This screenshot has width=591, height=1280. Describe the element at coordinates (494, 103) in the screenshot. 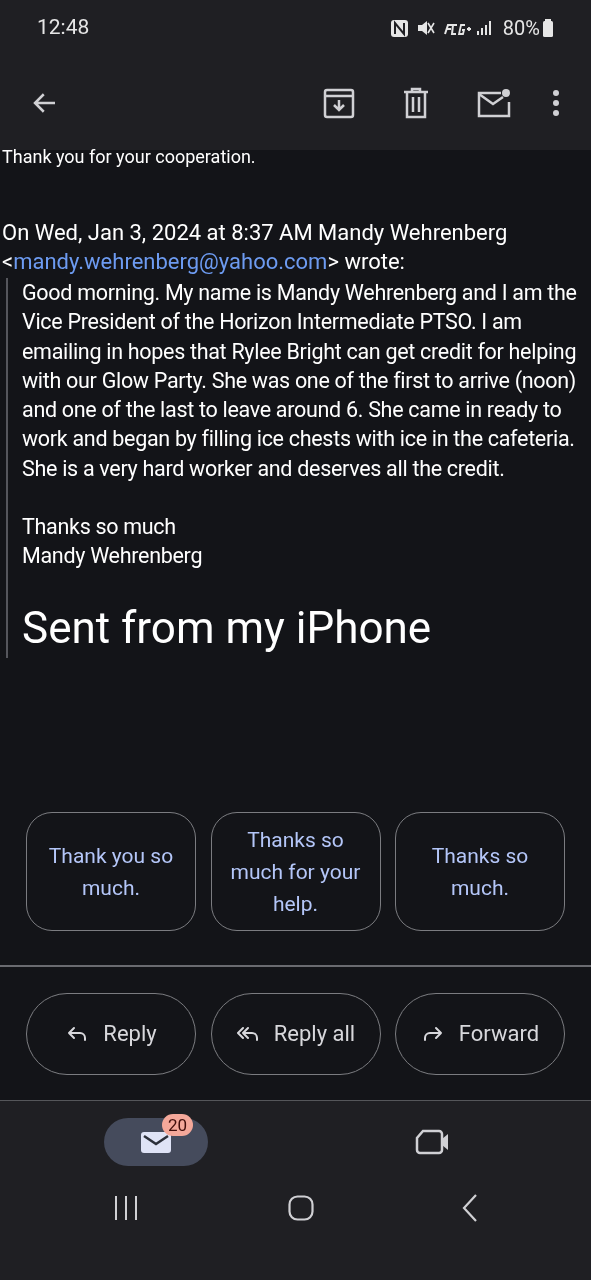

I see `mark-unread-icon` at that location.